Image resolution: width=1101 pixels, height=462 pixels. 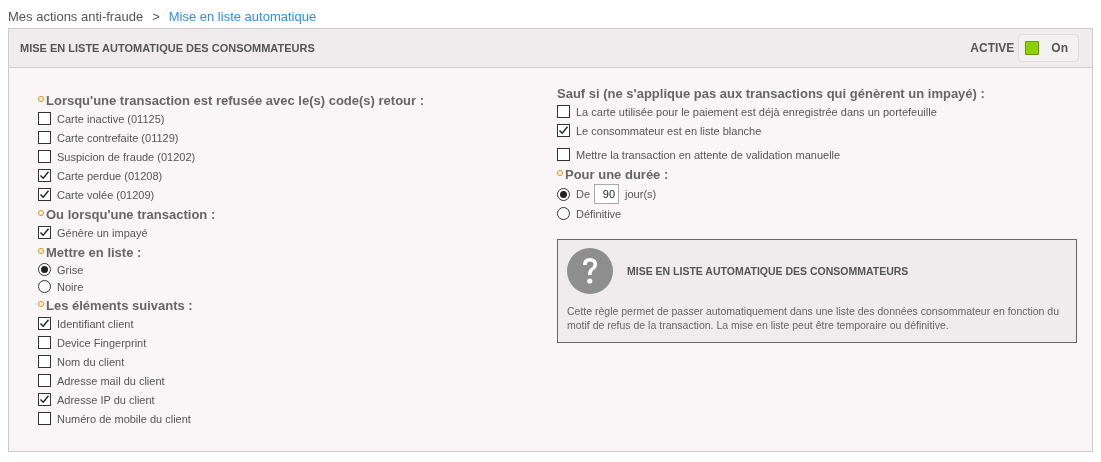 What do you see at coordinates (708, 154) in the screenshot?
I see `option-label: Mettre la transaction en attente de validation manuelle` at bounding box center [708, 154].